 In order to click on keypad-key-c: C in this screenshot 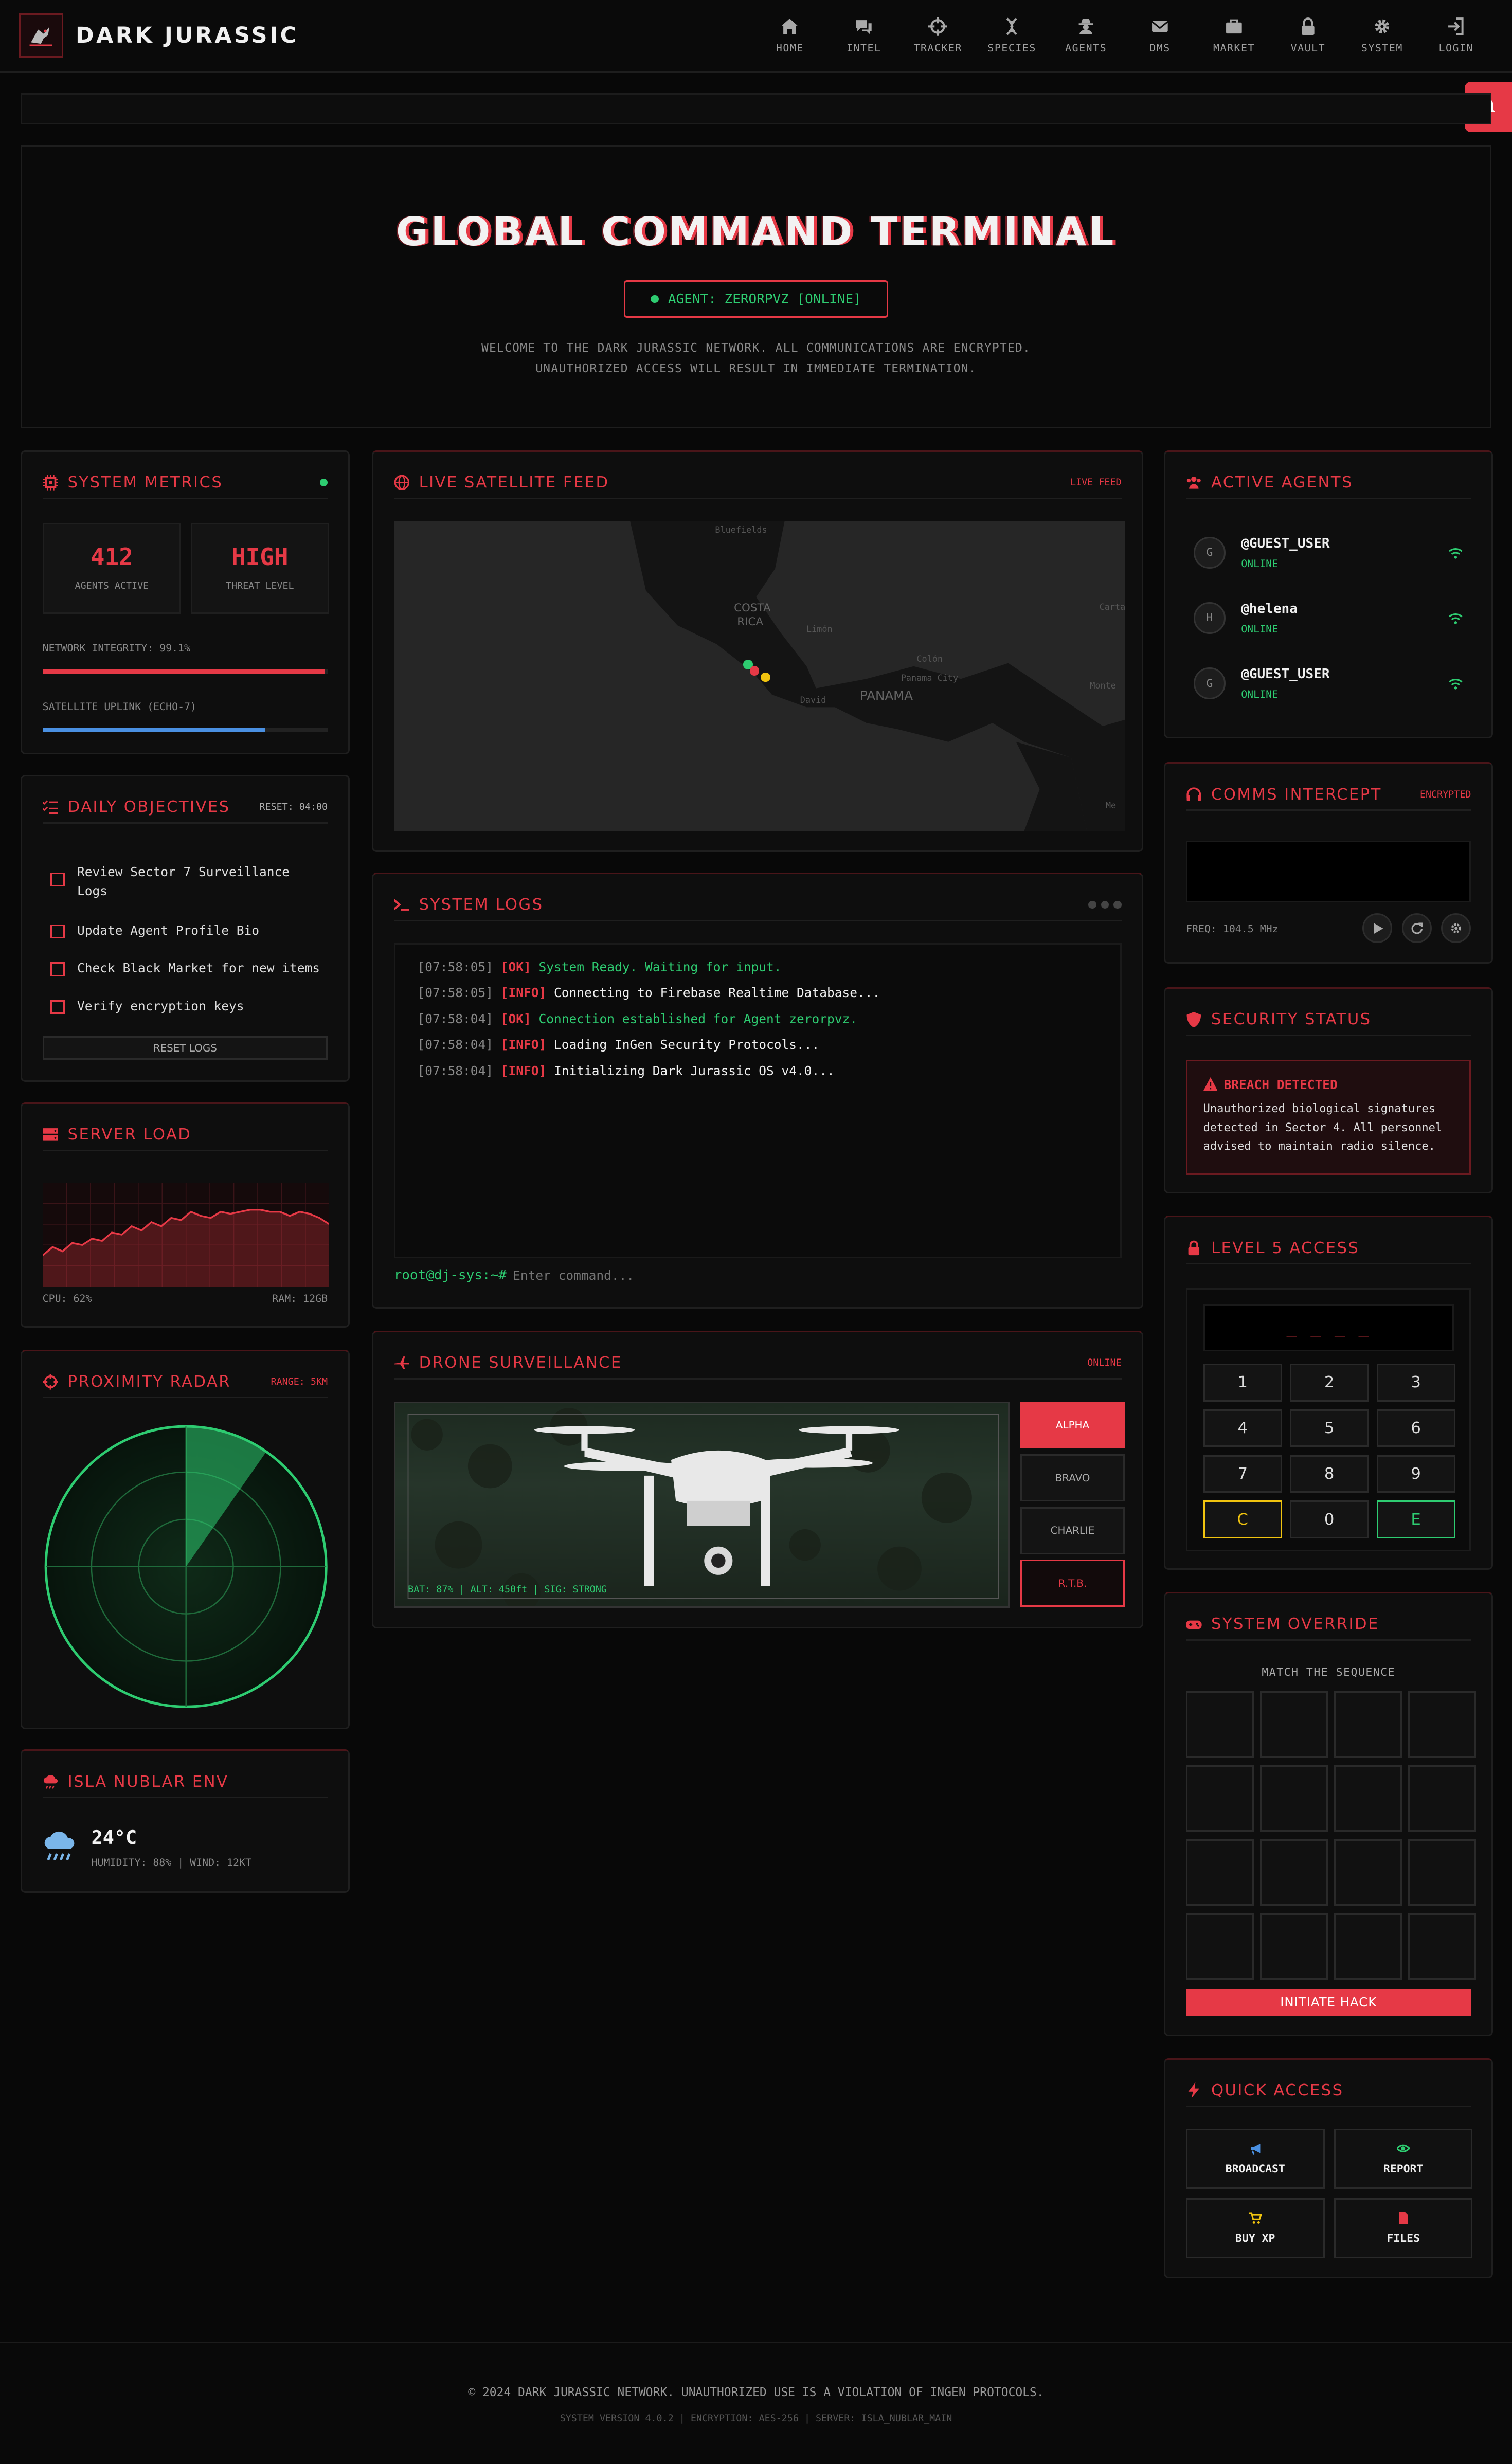, I will do `click(1242, 1519)`.